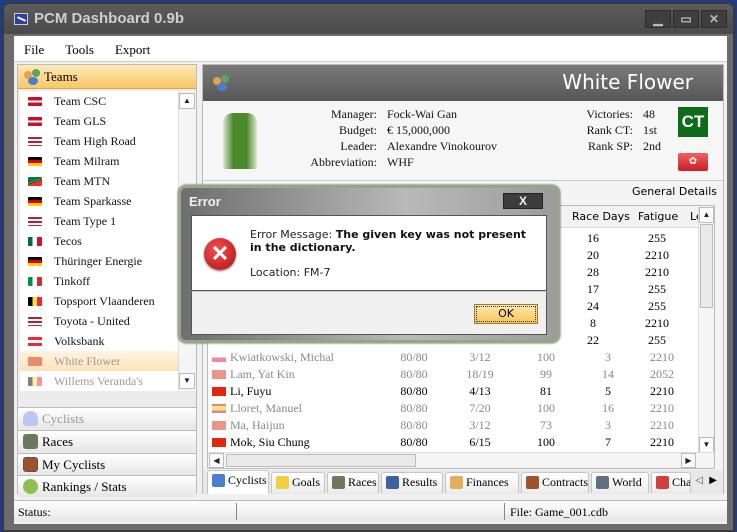 This screenshot has width=737, height=532. I want to click on usa-flag-icon, so click(35, 141).